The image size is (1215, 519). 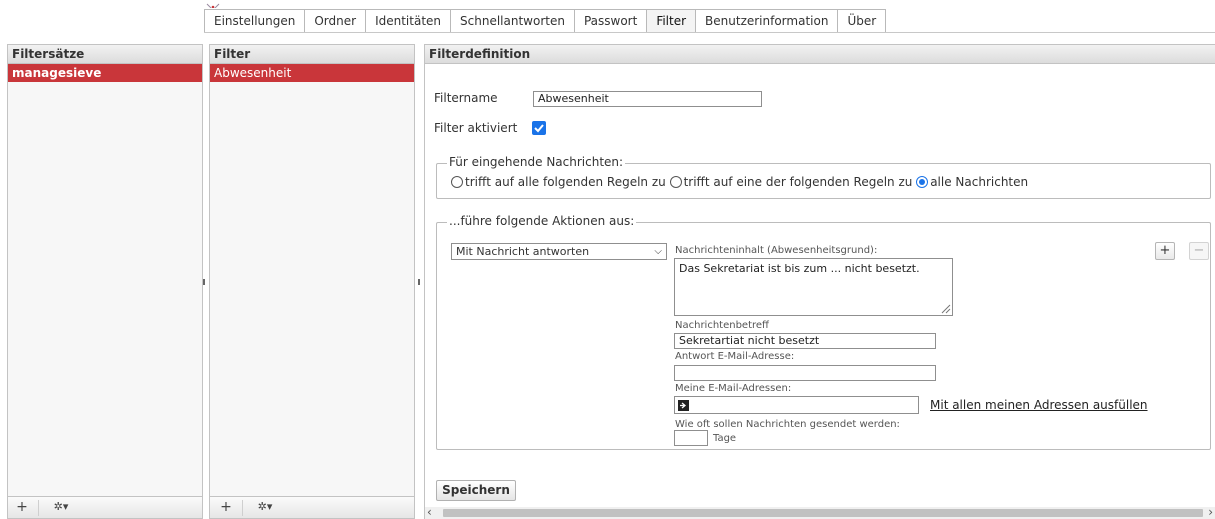 What do you see at coordinates (61, 507) in the screenshot?
I see `filterset-actions-gear-icon: ✲▾` at bounding box center [61, 507].